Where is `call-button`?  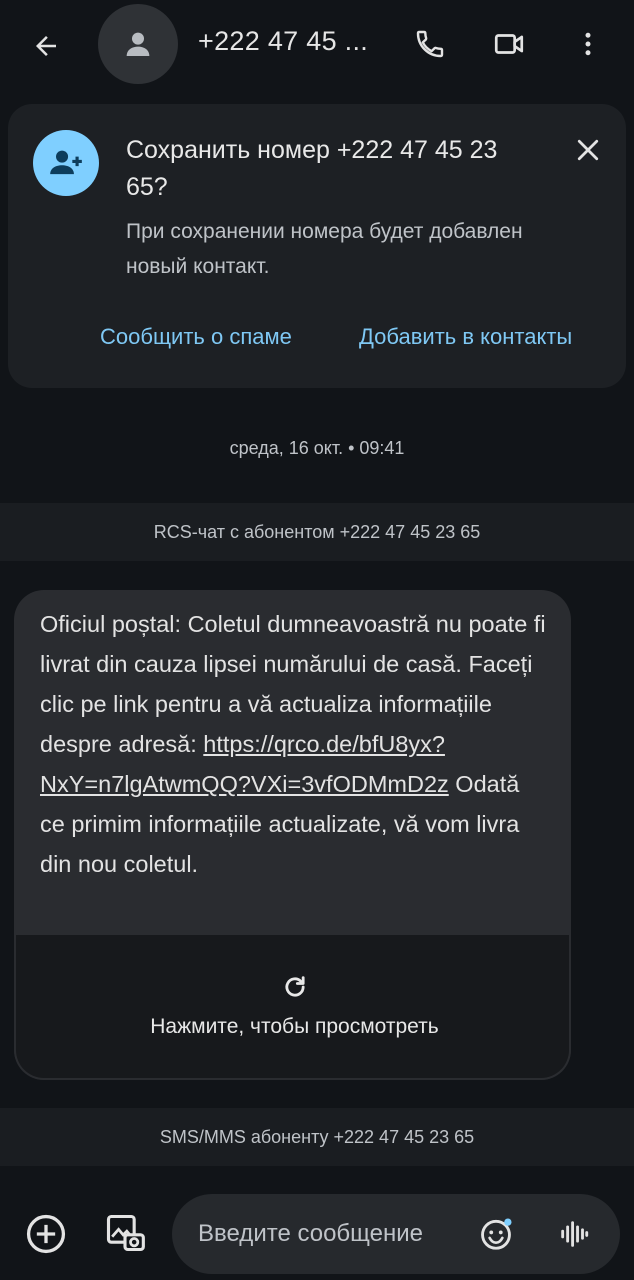 call-button is located at coordinates (430, 44).